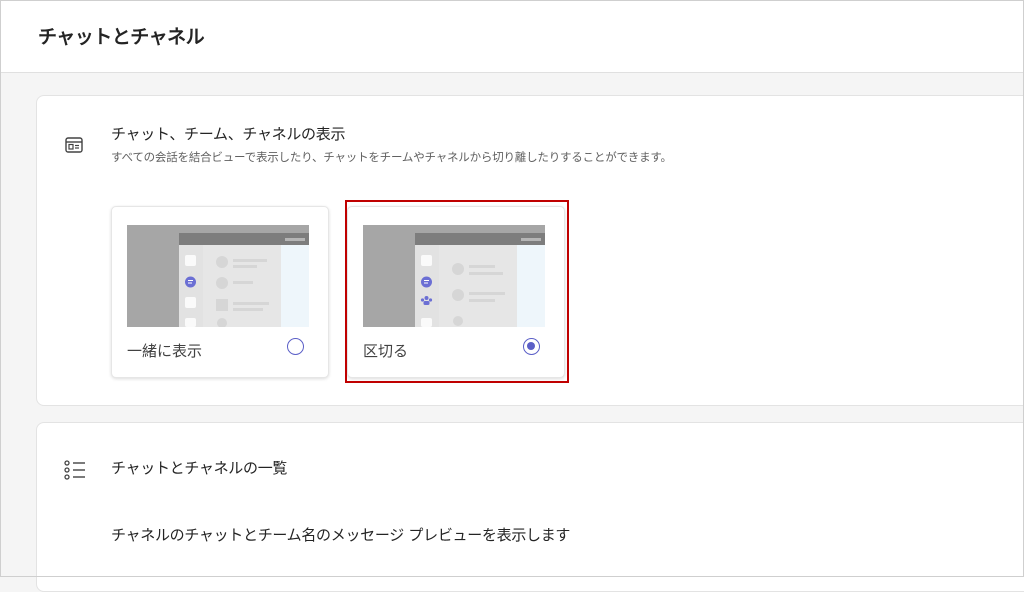  I want to click on list-section-title: チャットとチャネルの一覧, so click(199, 468).